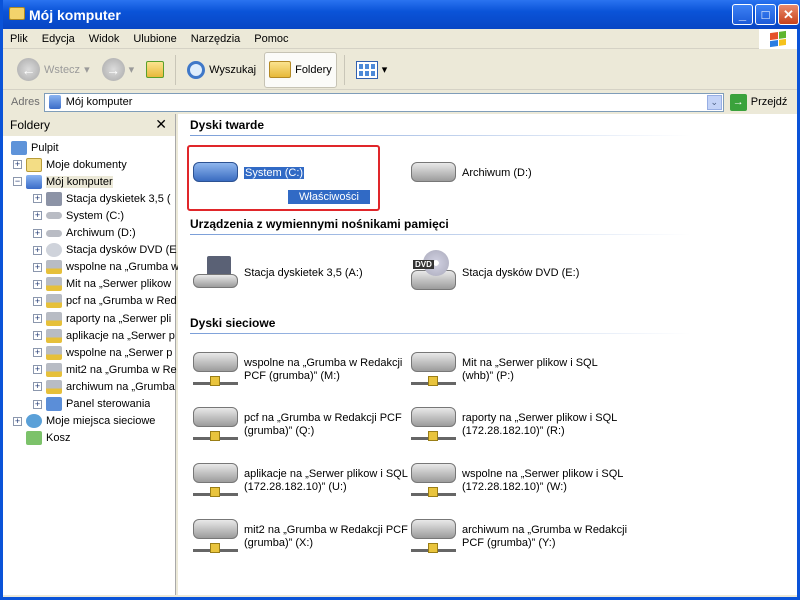 This screenshot has height=600, width=800. I want to click on title-bar: Mój komputer _ □ ✕, so click(401, 14).